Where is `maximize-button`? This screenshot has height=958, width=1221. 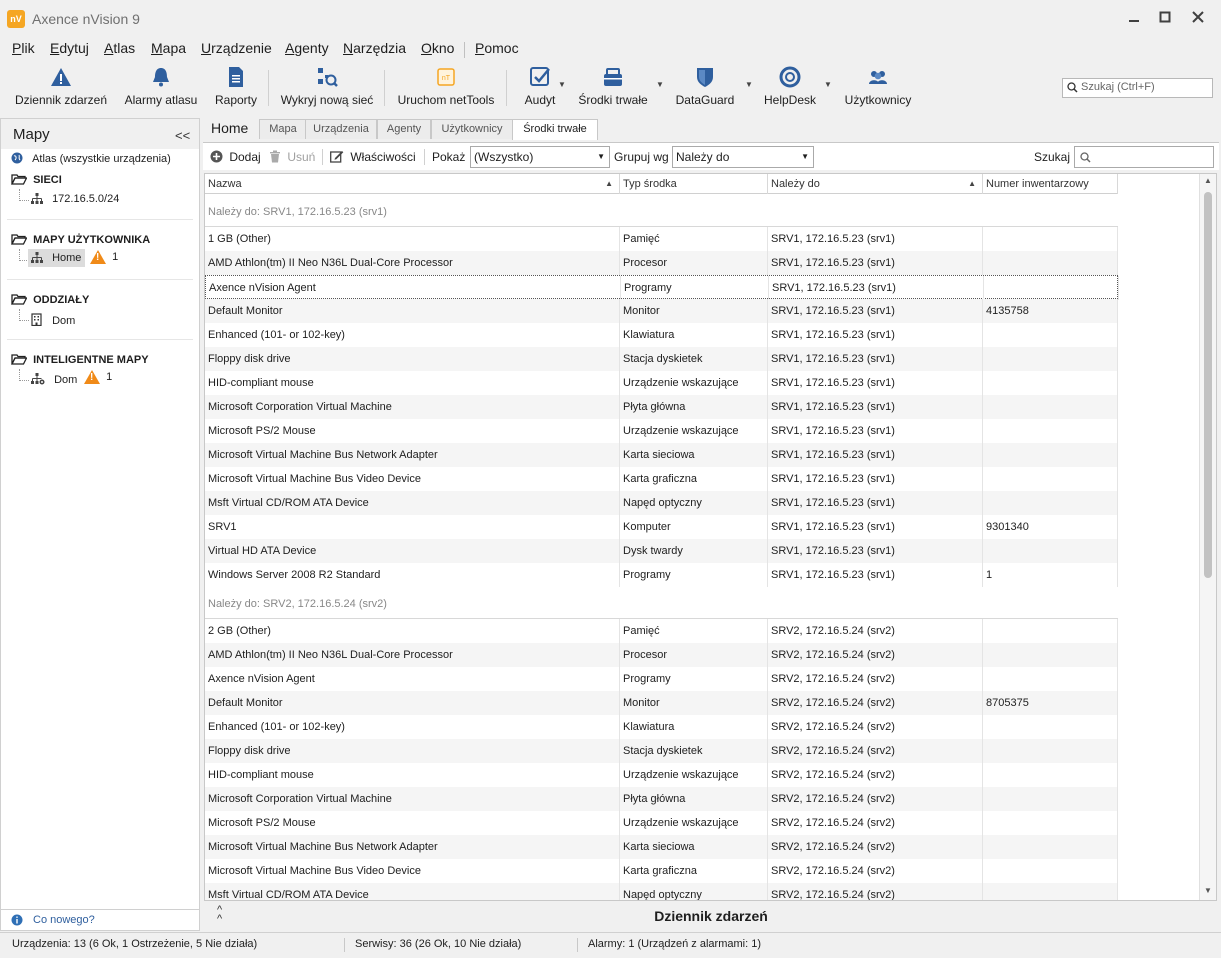
maximize-button is located at coordinates (1165, 18).